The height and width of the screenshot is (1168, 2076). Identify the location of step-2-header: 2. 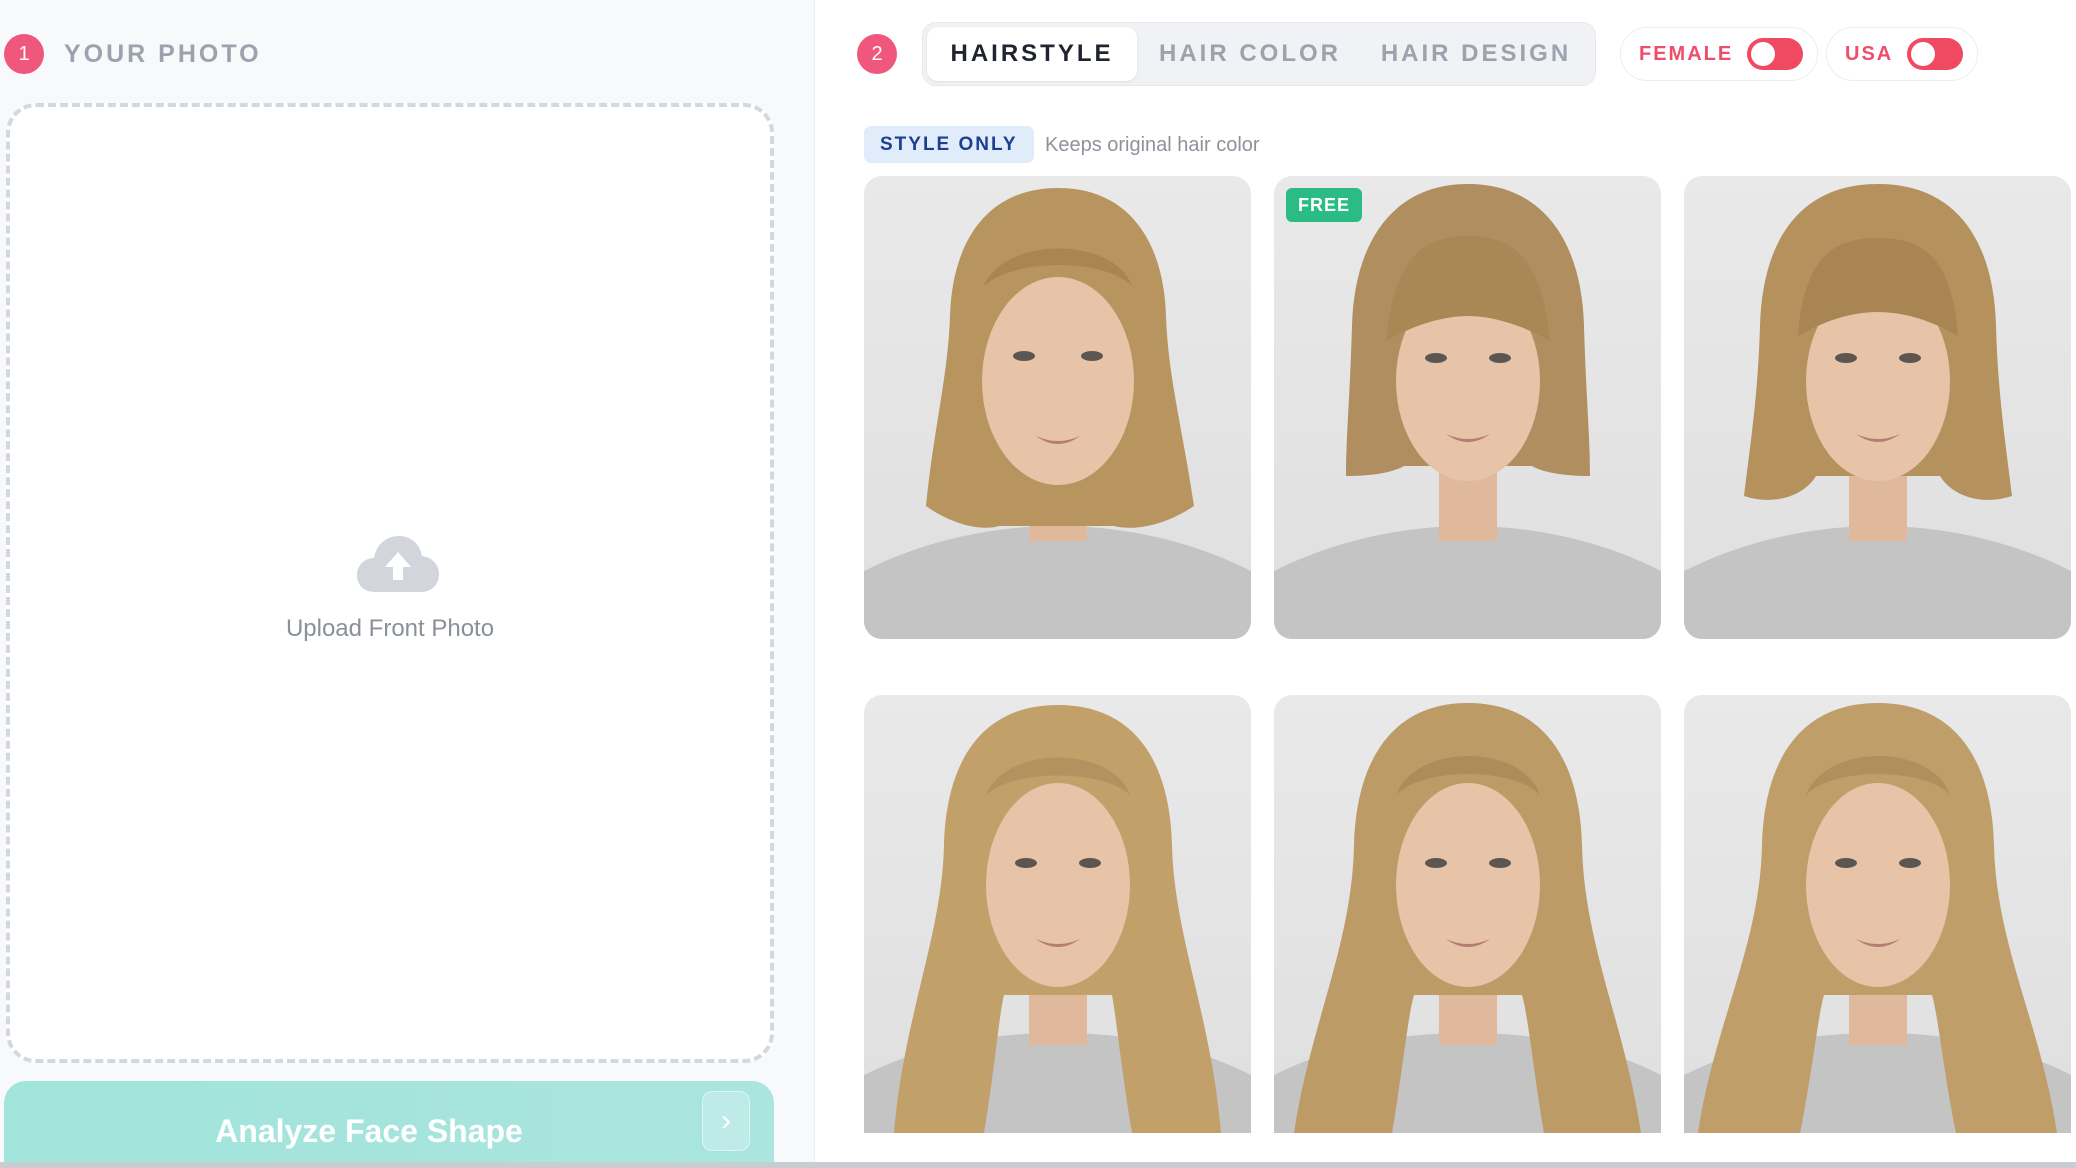
(877, 54).